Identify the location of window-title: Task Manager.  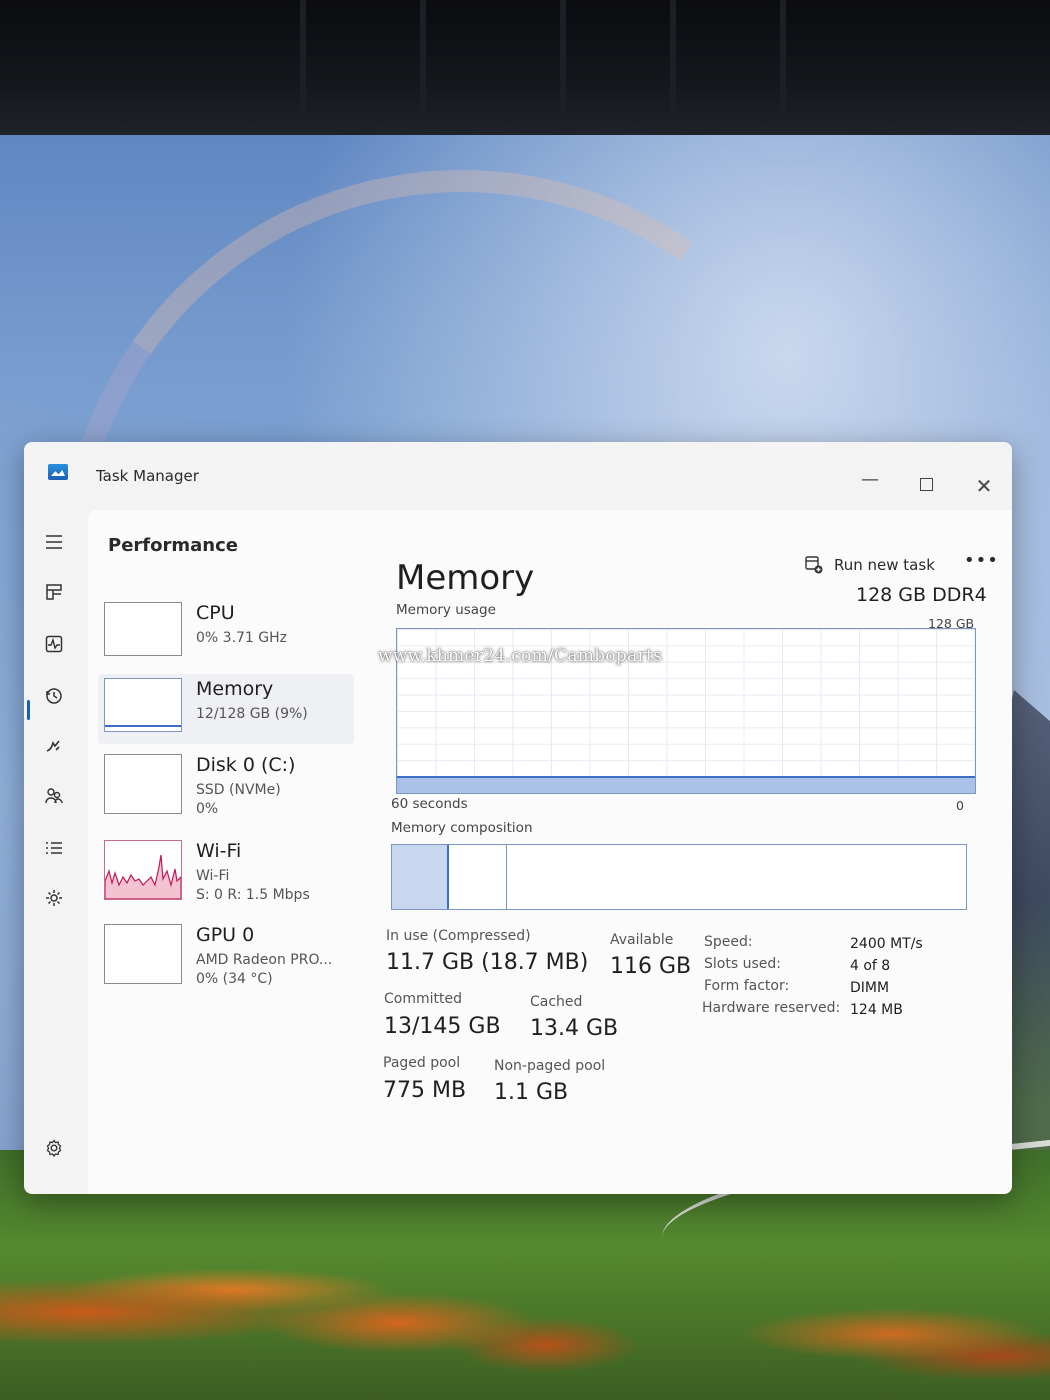
(147, 476).